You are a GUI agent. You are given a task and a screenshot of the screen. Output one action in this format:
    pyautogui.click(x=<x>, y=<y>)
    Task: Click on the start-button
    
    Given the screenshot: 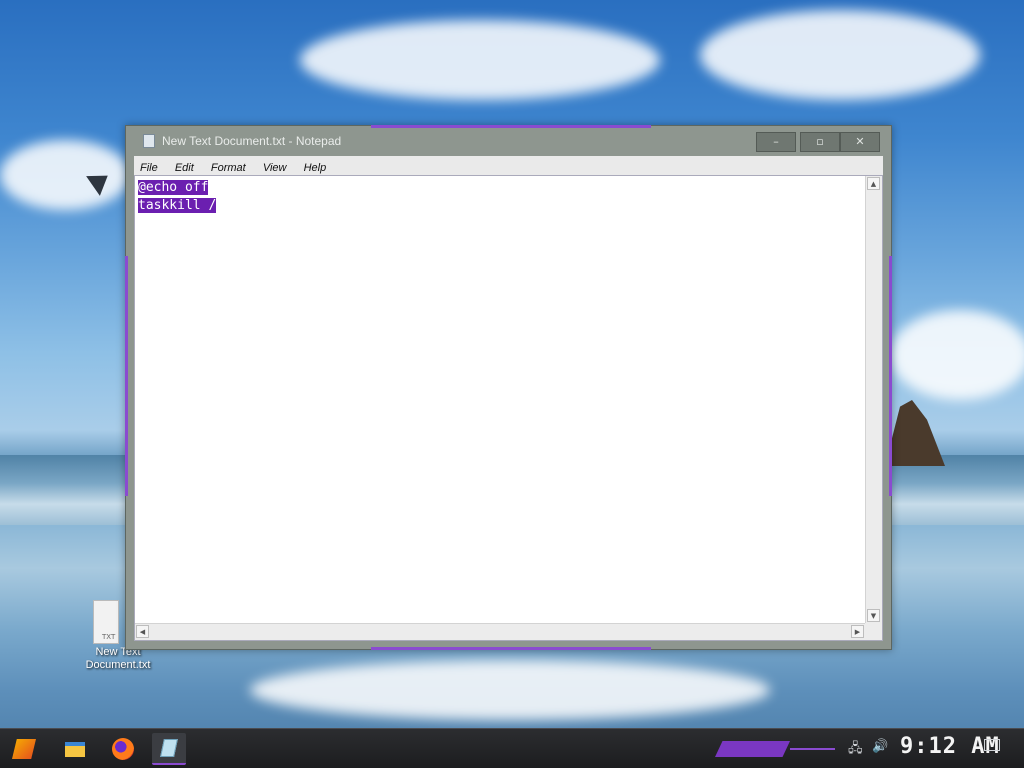 What is the action you would take?
    pyautogui.click(x=25, y=749)
    